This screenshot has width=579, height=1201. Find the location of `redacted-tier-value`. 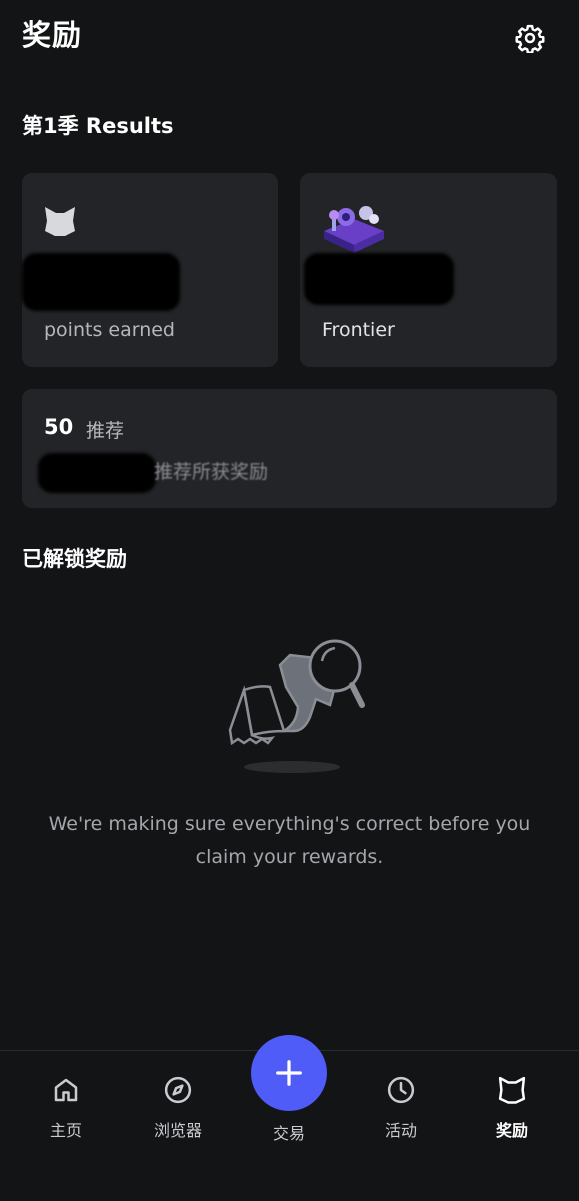

redacted-tier-value is located at coordinates (379, 279).